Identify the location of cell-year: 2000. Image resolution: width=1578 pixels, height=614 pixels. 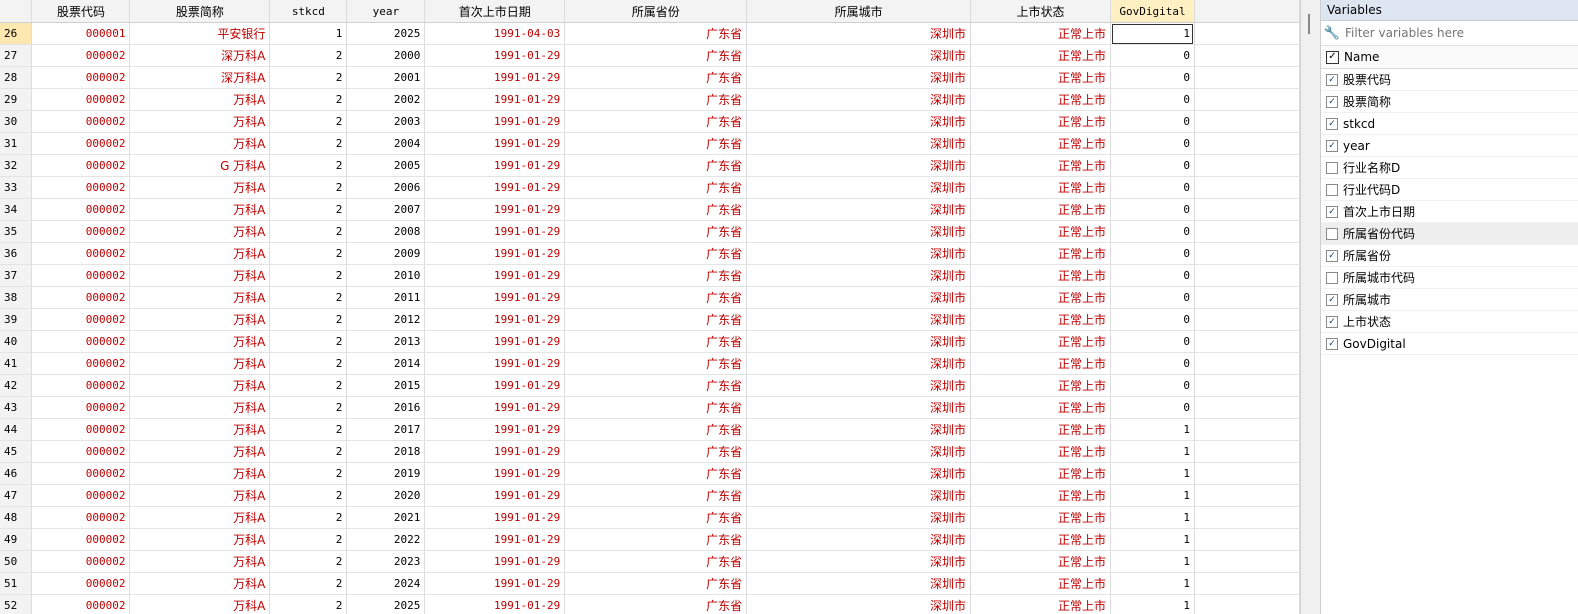
(386, 55).